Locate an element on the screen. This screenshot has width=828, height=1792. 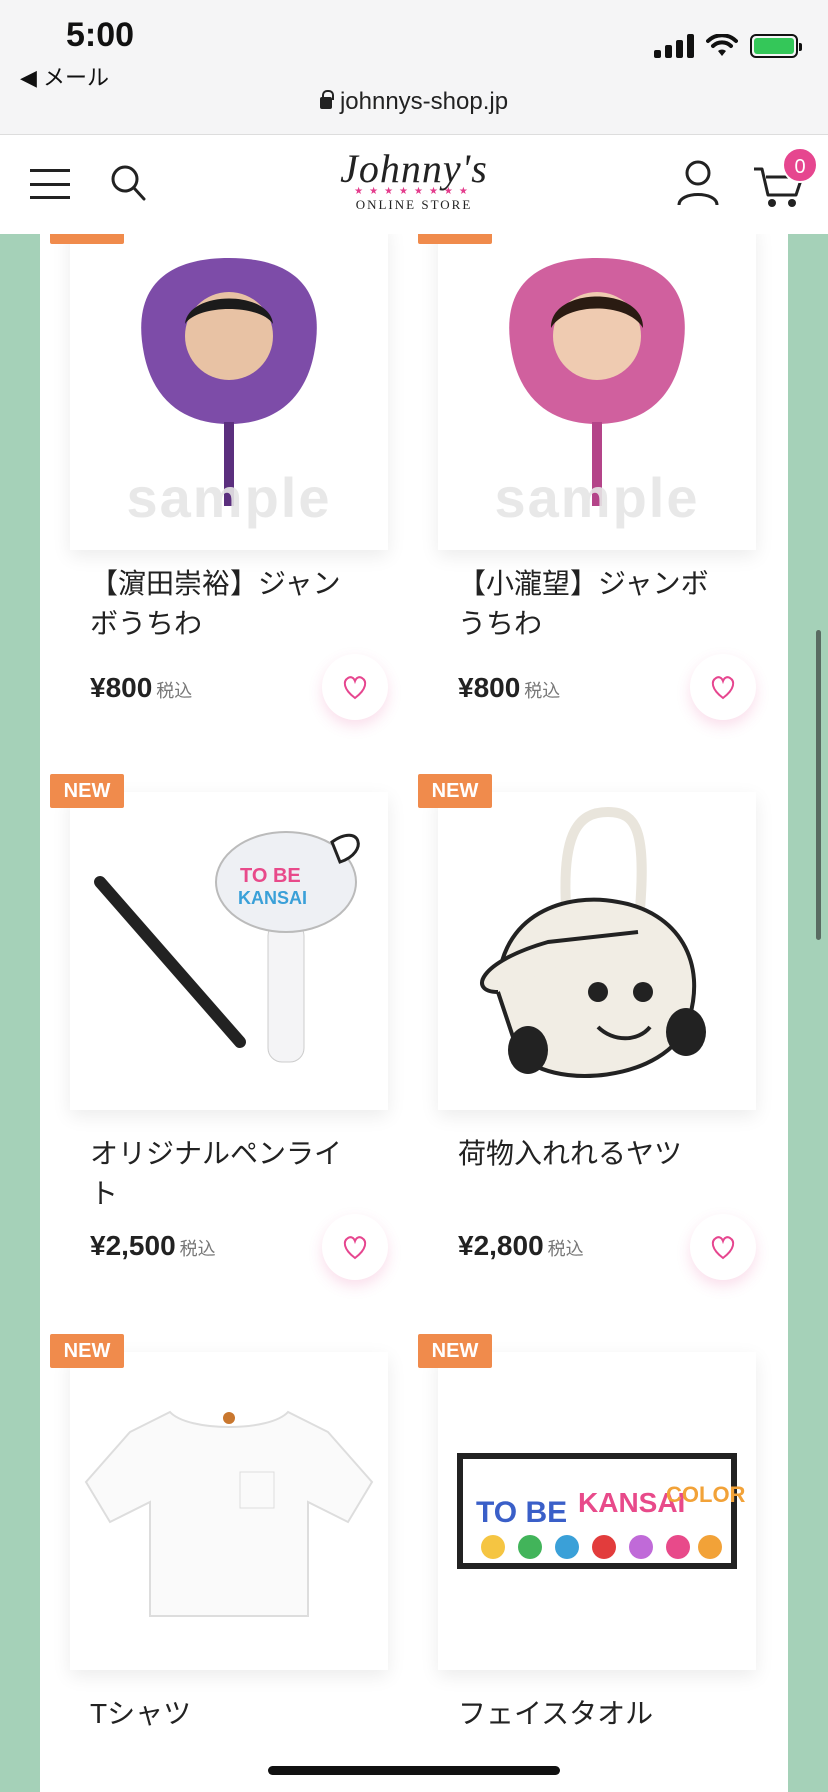
product-image: TO BE KANSAI COLOR is located at coordinates (597, 1511).